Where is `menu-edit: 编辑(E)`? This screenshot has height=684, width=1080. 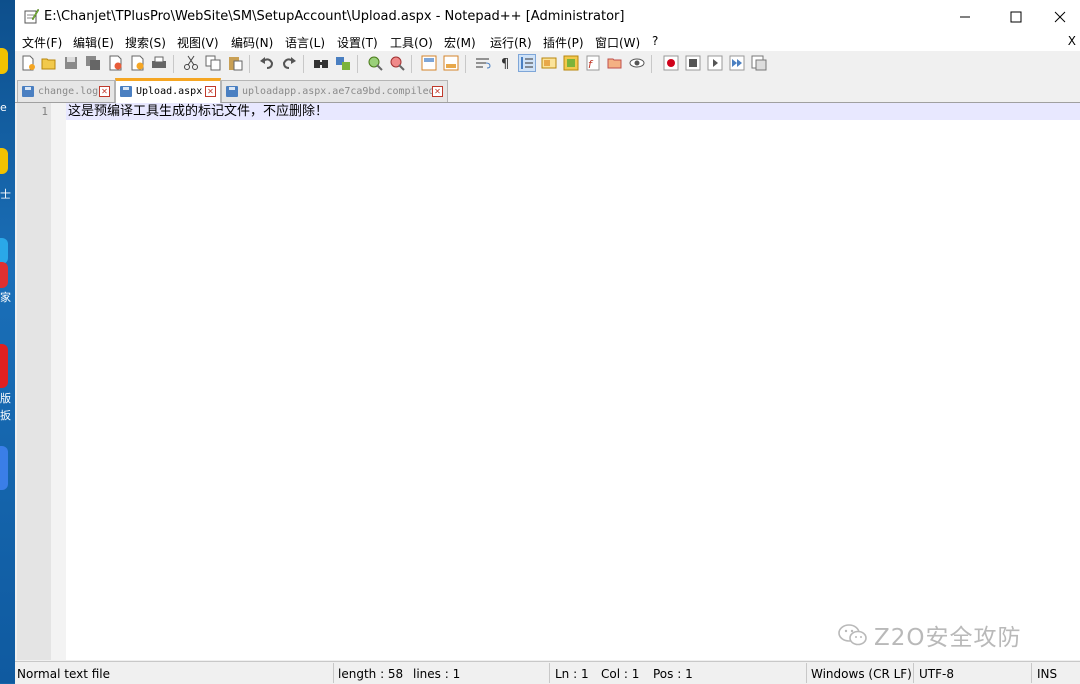
menu-edit: 编辑(E) is located at coordinates (93, 42).